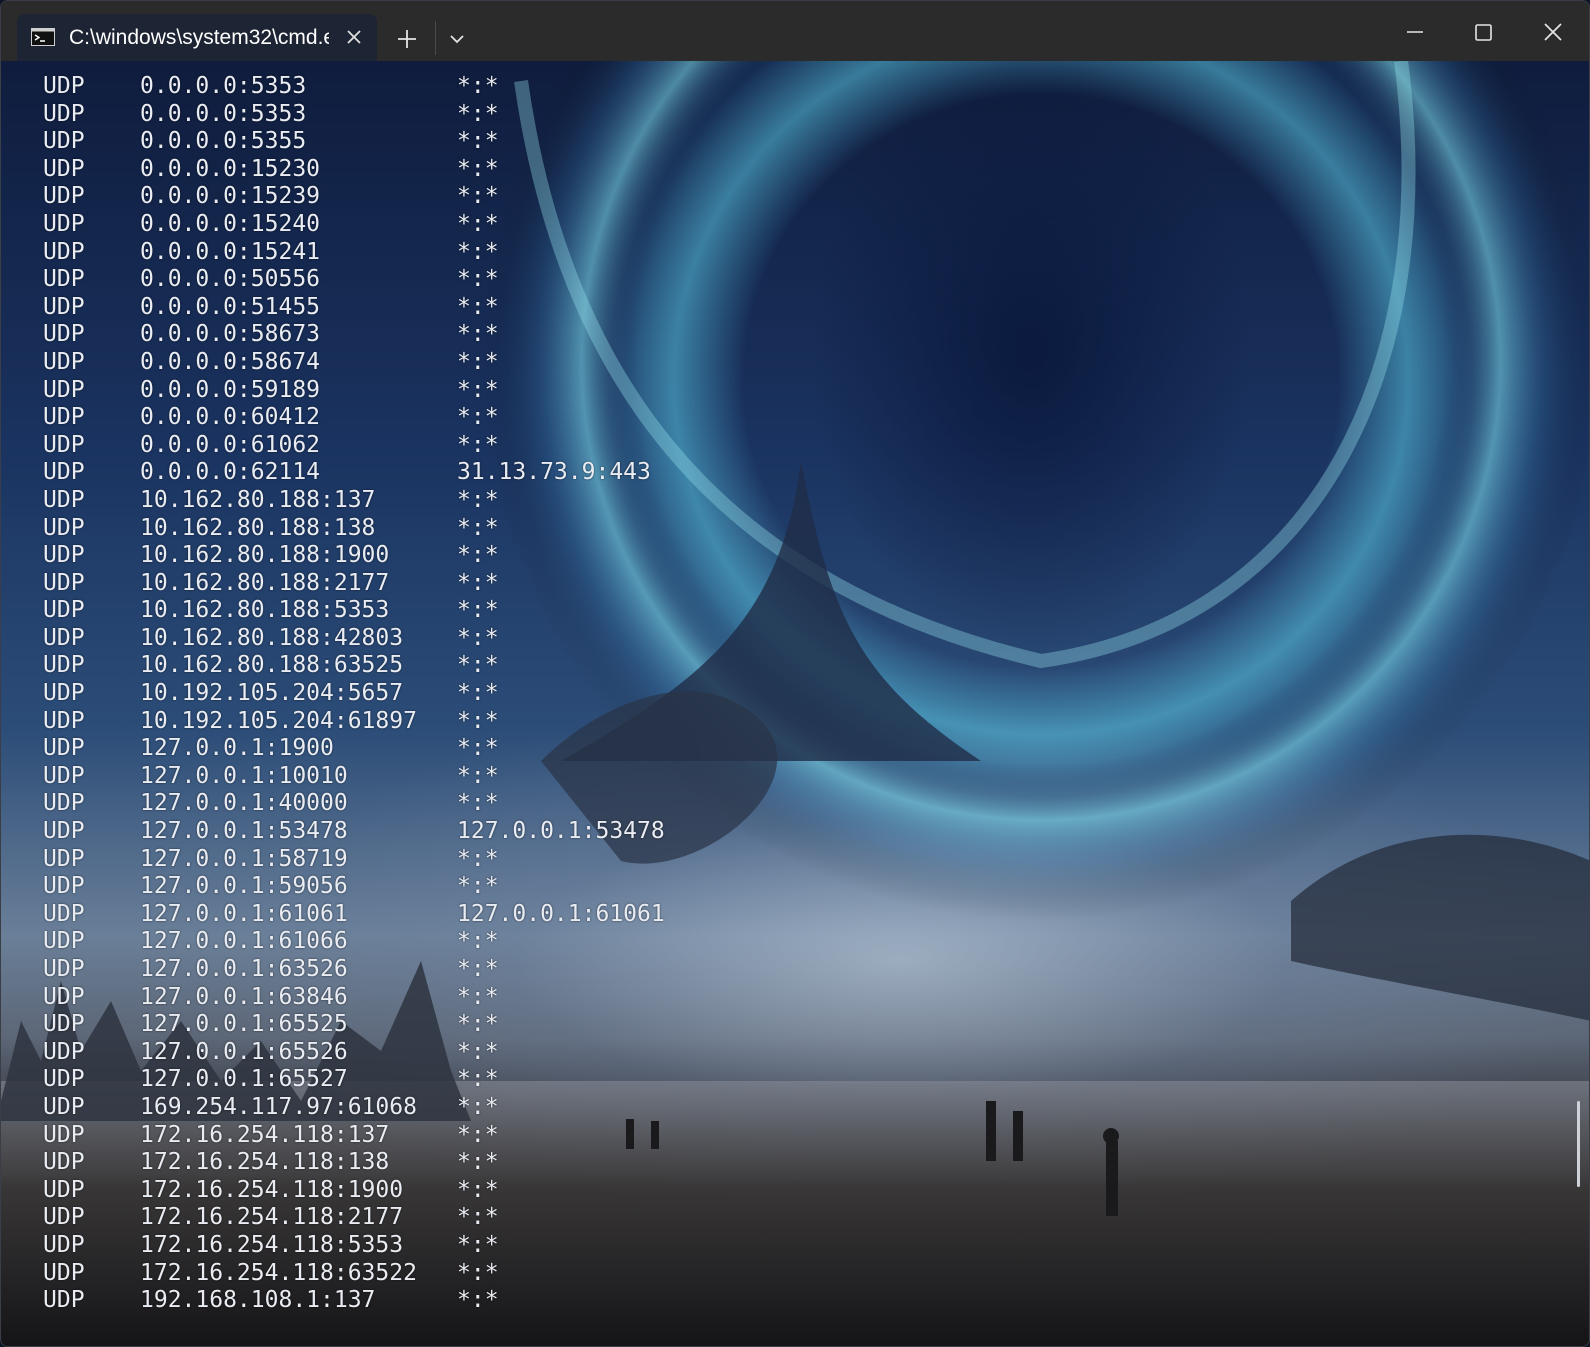 This screenshot has width=1590, height=1347. What do you see at coordinates (407, 39) in the screenshot?
I see `plus-icon` at bounding box center [407, 39].